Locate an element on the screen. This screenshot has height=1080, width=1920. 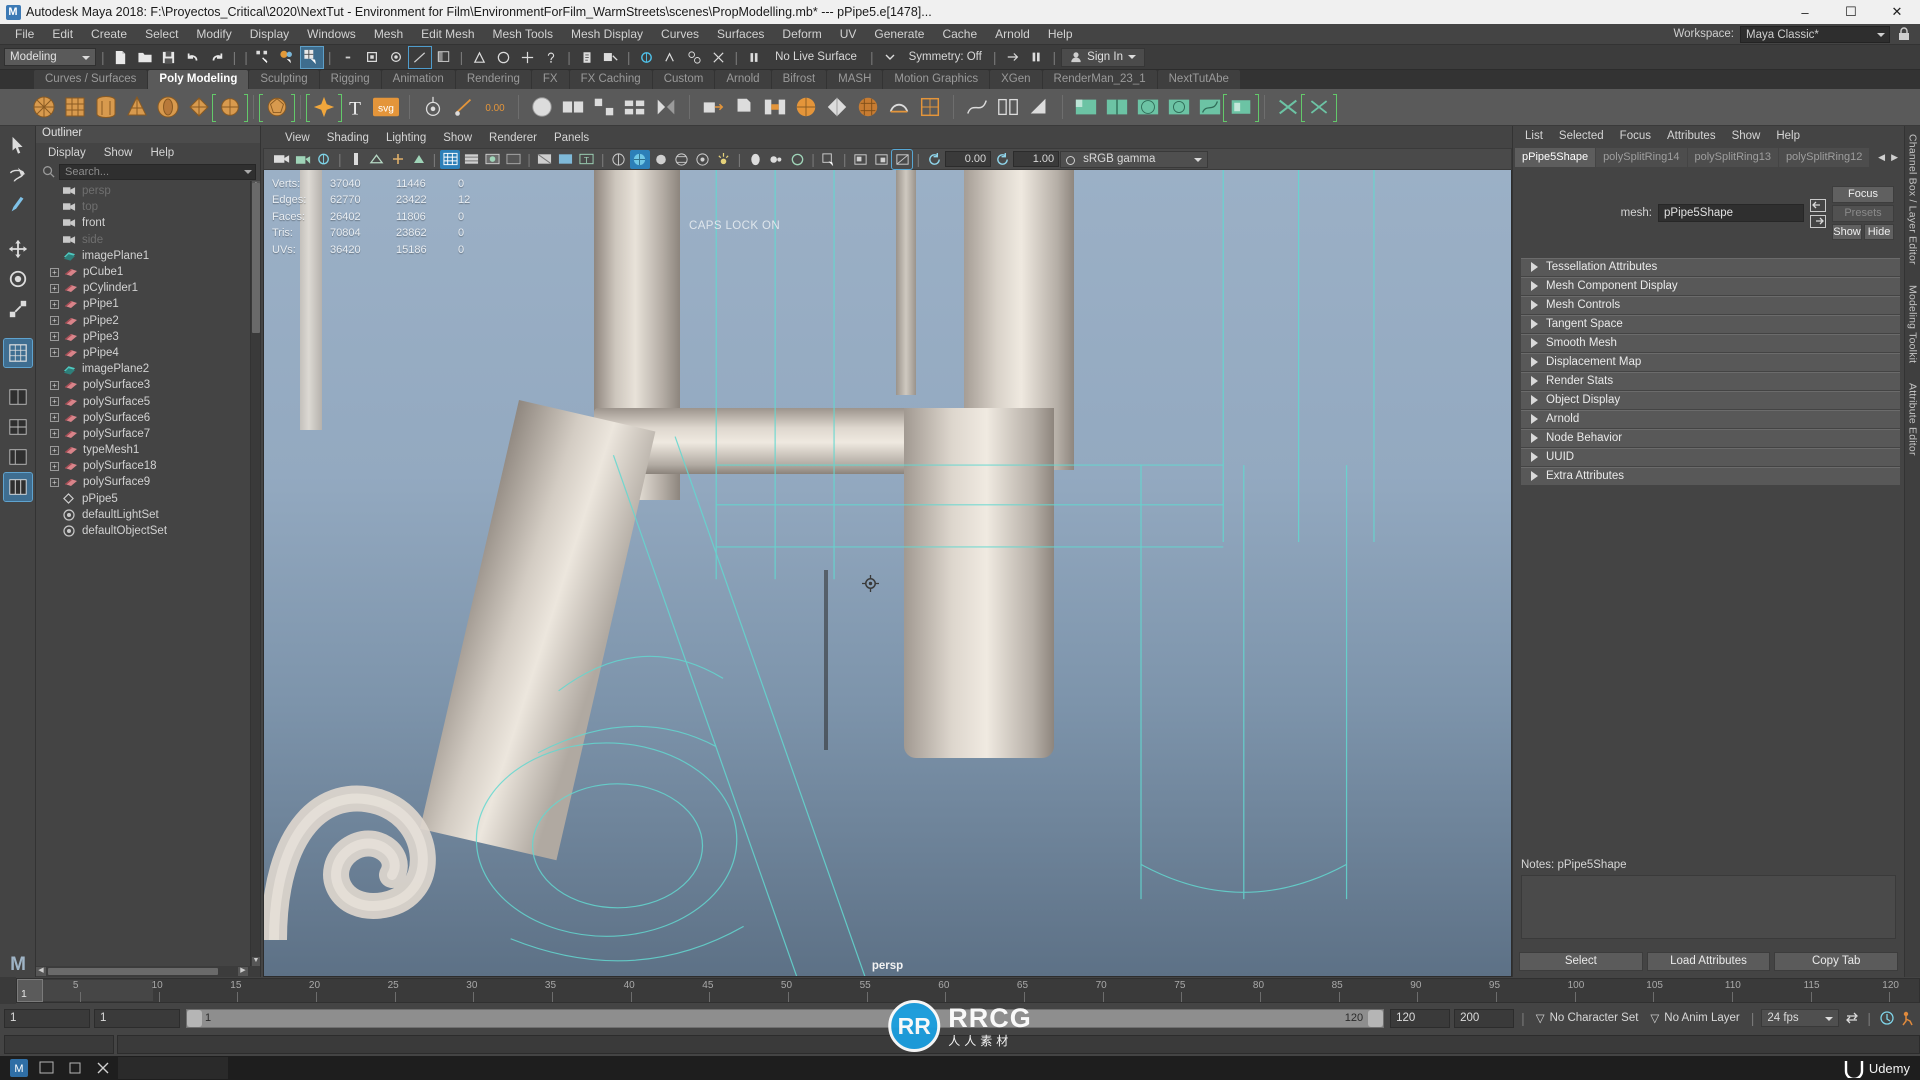
ae-section-mesh-component-display: Mesh Component Display is located at coordinates (1710, 285).